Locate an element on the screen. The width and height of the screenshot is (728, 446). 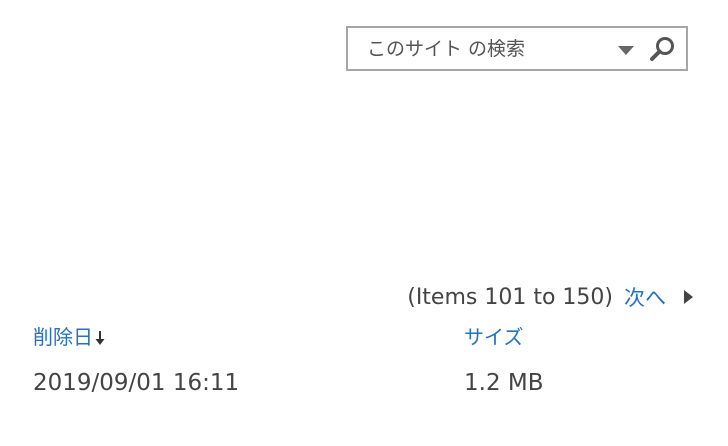
paging-range-text: (Items 101 to 150) is located at coordinates (510, 297).